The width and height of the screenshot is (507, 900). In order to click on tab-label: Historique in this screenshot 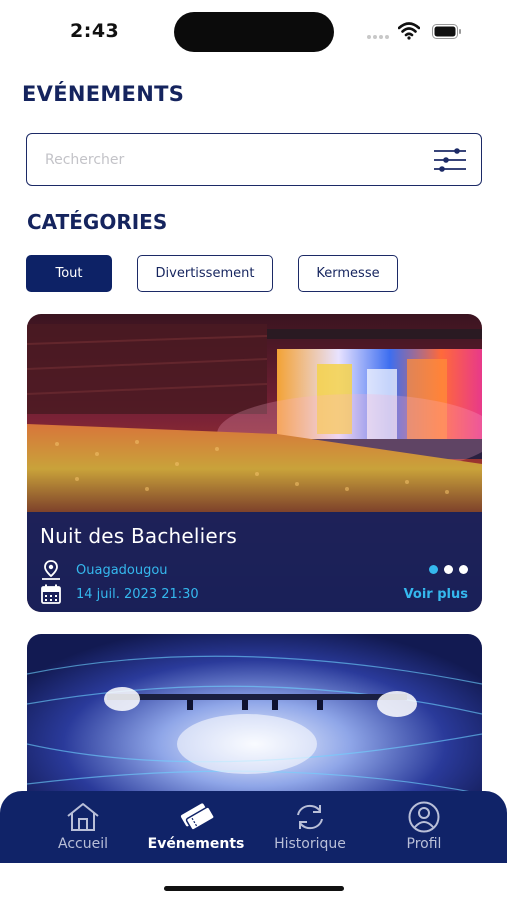, I will do `click(310, 844)`.